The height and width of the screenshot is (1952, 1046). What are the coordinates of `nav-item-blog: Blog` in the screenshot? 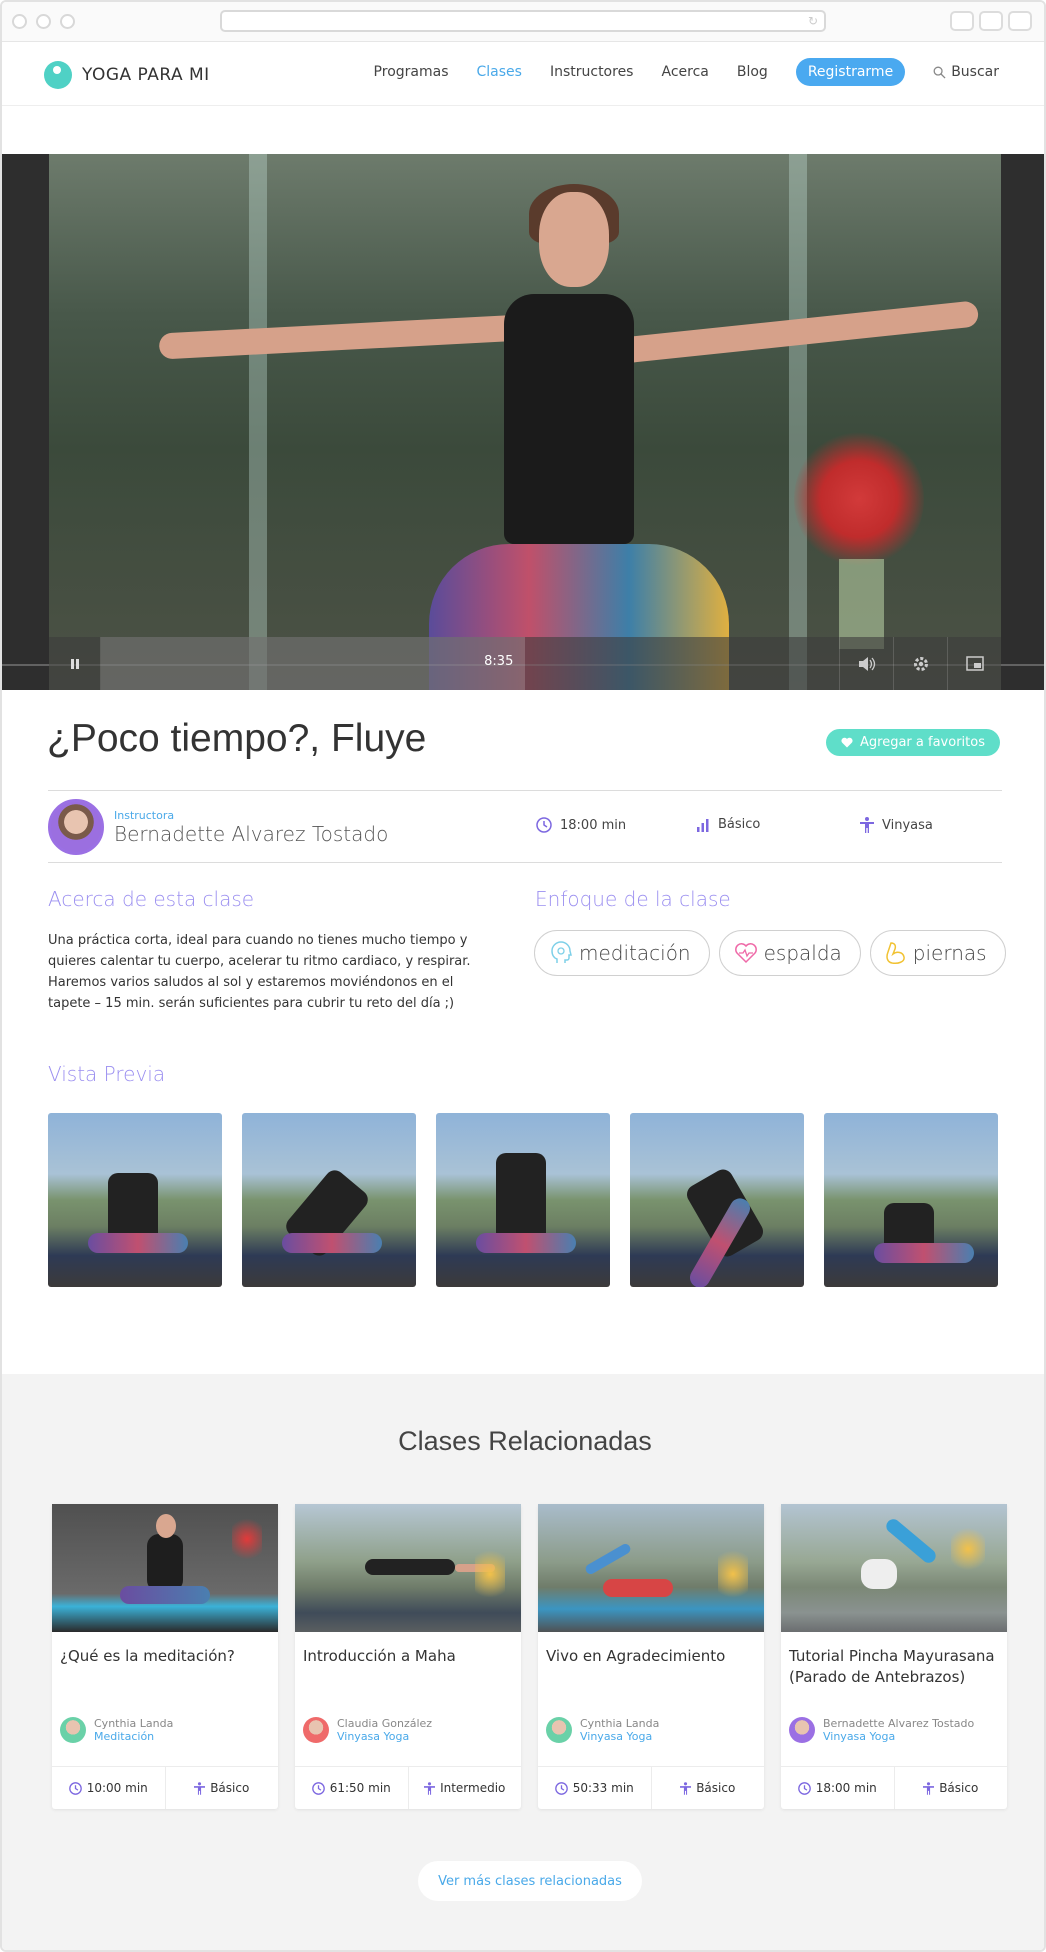 It's located at (752, 72).